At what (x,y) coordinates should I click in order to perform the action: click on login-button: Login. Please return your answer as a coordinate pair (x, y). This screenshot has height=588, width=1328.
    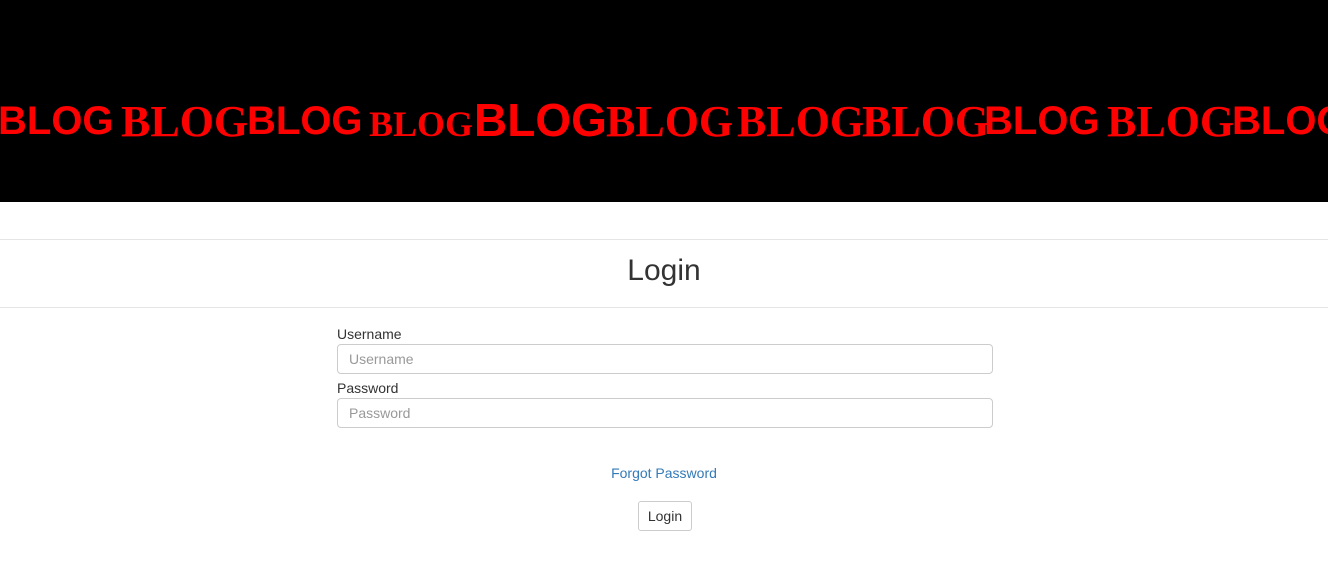
    Looking at the image, I should click on (665, 516).